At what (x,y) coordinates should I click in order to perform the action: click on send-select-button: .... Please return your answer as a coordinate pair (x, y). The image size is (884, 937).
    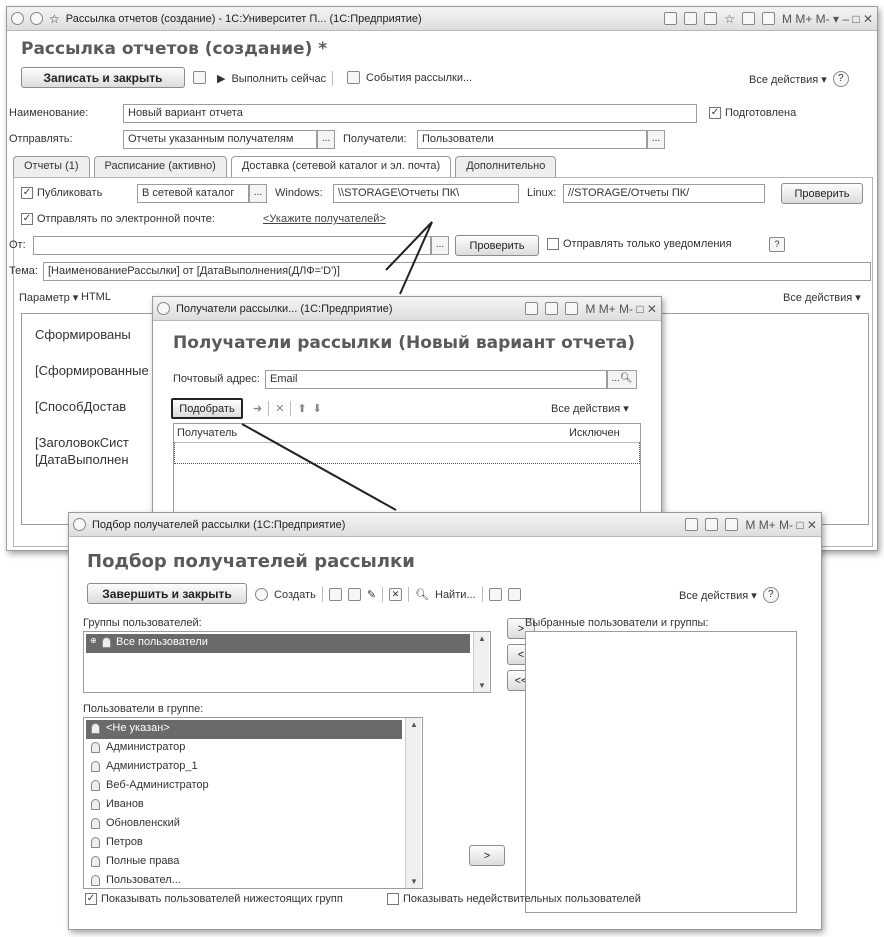
    Looking at the image, I should click on (326, 139).